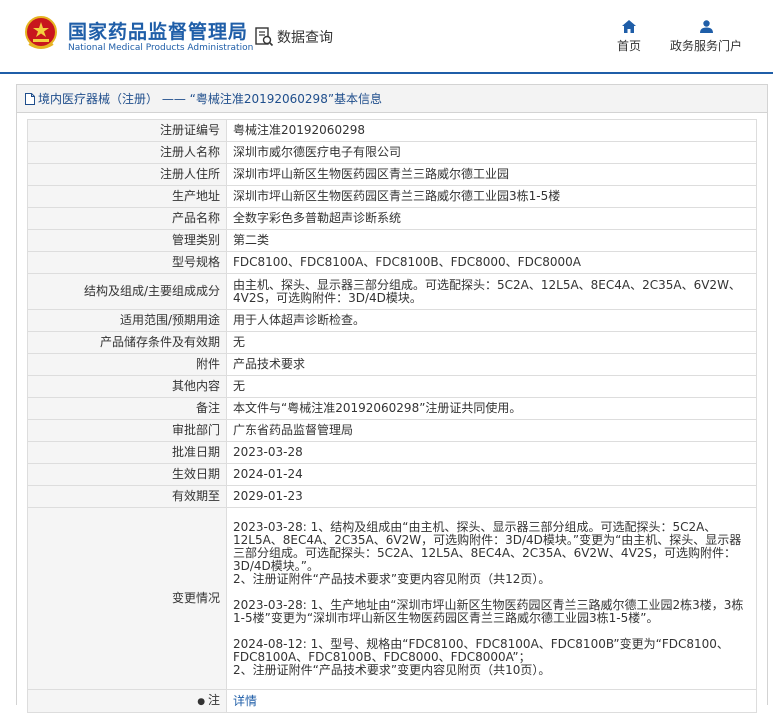  I want to click on field-label: 适用范围/预期用途, so click(127, 320).